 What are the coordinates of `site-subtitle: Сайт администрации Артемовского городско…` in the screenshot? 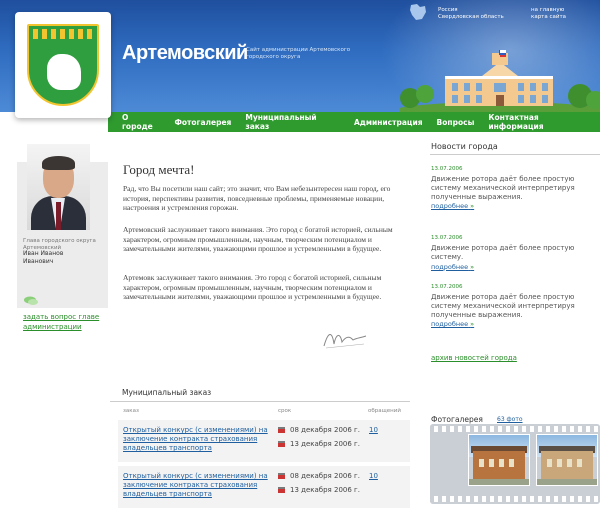 It's located at (298, 53).